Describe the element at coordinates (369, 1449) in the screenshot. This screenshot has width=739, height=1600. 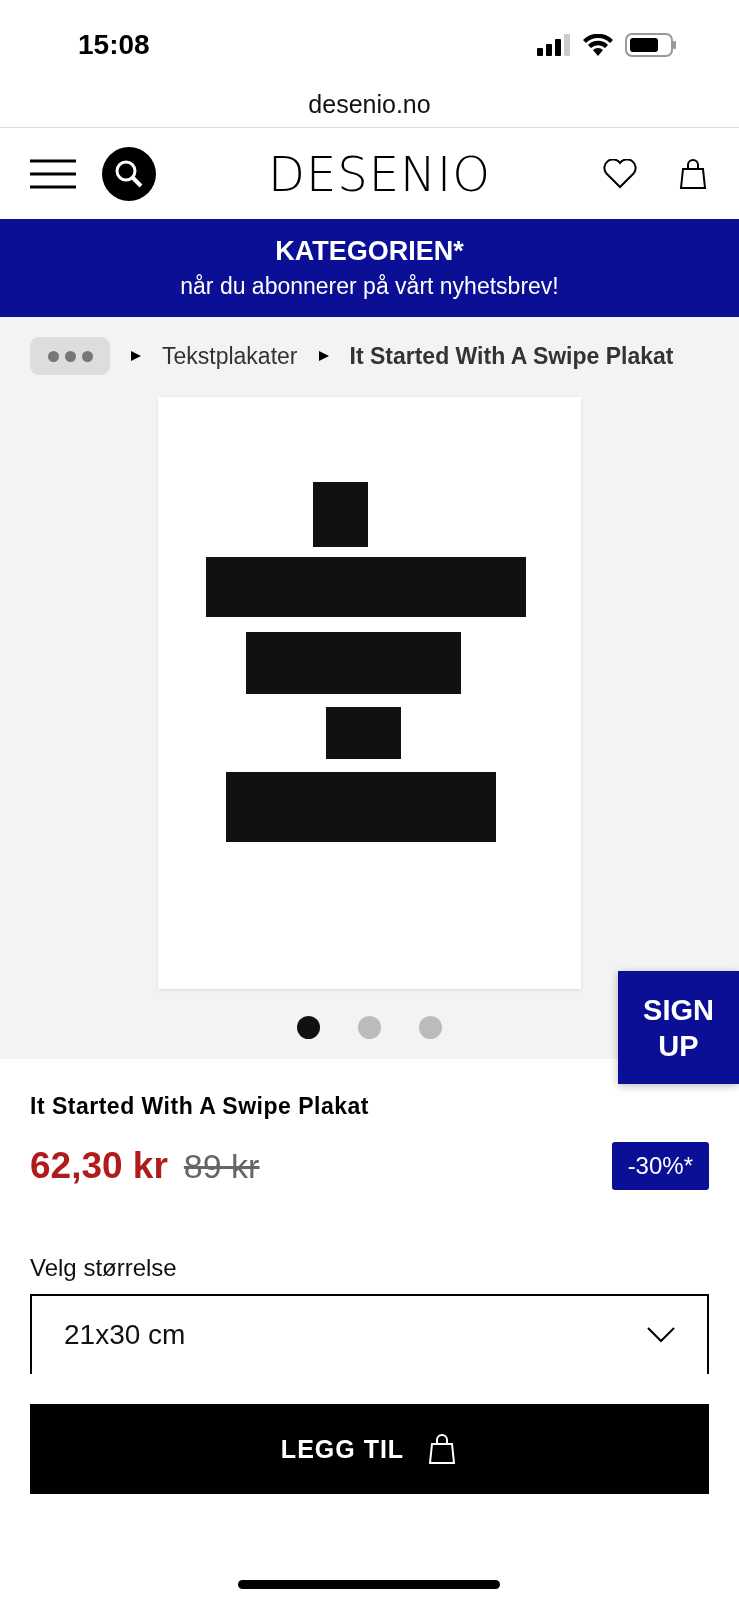
I see `add-to-cart-button: LEGG TIL` at that location.